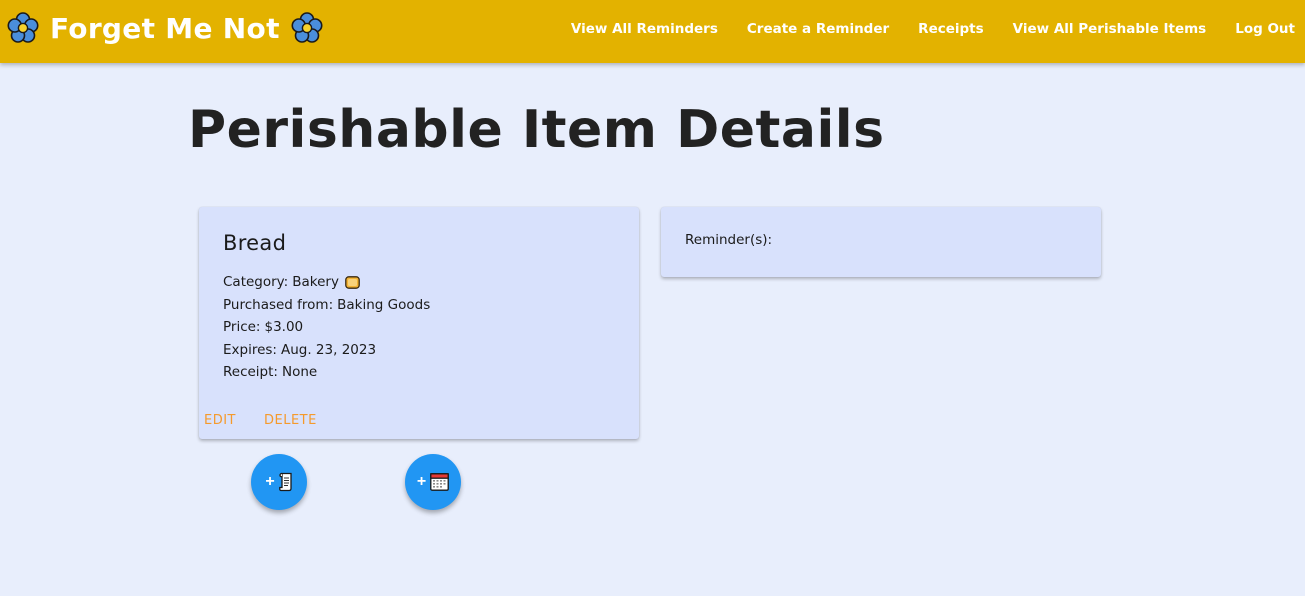 Image resolution: width=1305 pixels, height=596 pixels. What do you see at coordinates (255, 243) in the screenshot?
I see `item-name: Bread` at bounding box center [255, 243].